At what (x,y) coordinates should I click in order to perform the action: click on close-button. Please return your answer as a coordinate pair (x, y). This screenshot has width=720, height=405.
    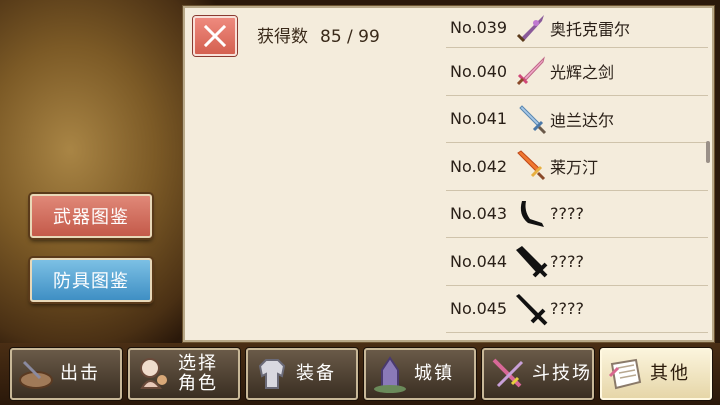
    Looking at the image, I should click on (215, 36).